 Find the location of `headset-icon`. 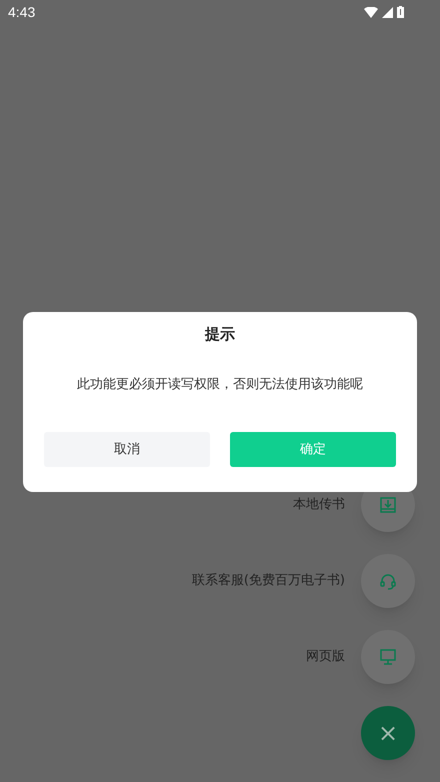

headset-icon is located at coordinates (388, 581).